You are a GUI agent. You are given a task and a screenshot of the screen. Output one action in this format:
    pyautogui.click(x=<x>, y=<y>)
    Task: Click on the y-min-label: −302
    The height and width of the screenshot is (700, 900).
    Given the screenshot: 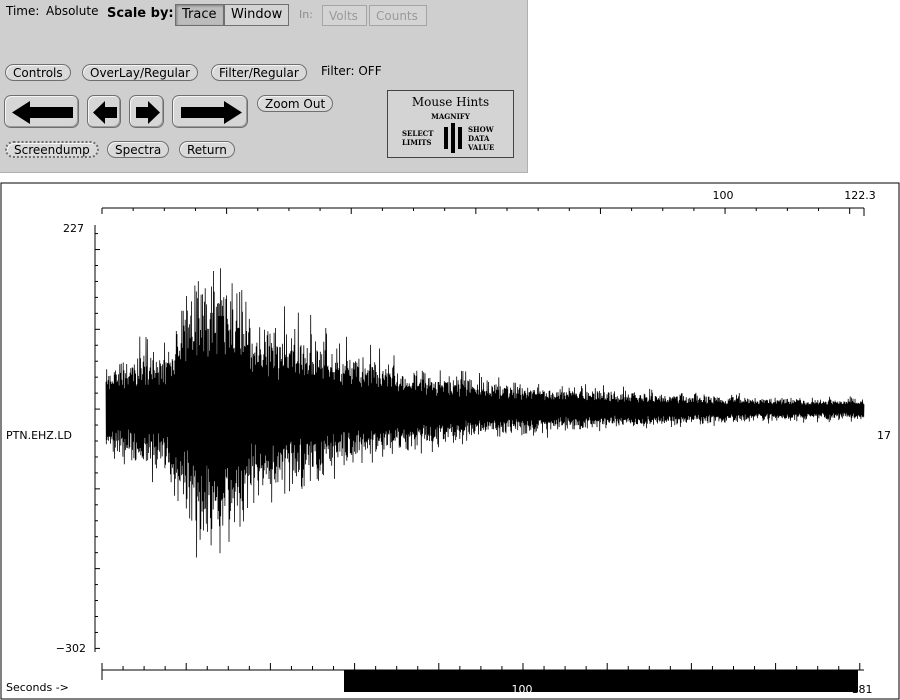 What is the action you would take?
    pyautogui.click(x=71, y=648)
    